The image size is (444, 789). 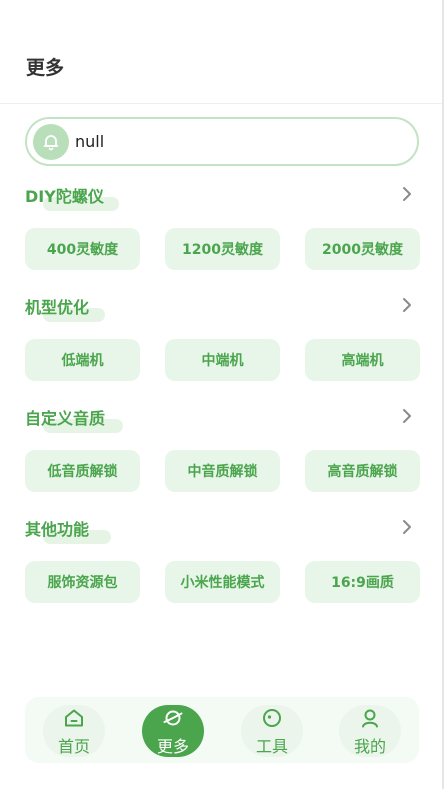 What do you see at coordinates (222, 530) in the screenshot?
I see `section-header-other-features: 其他功能` at bounding box center [222, 530].